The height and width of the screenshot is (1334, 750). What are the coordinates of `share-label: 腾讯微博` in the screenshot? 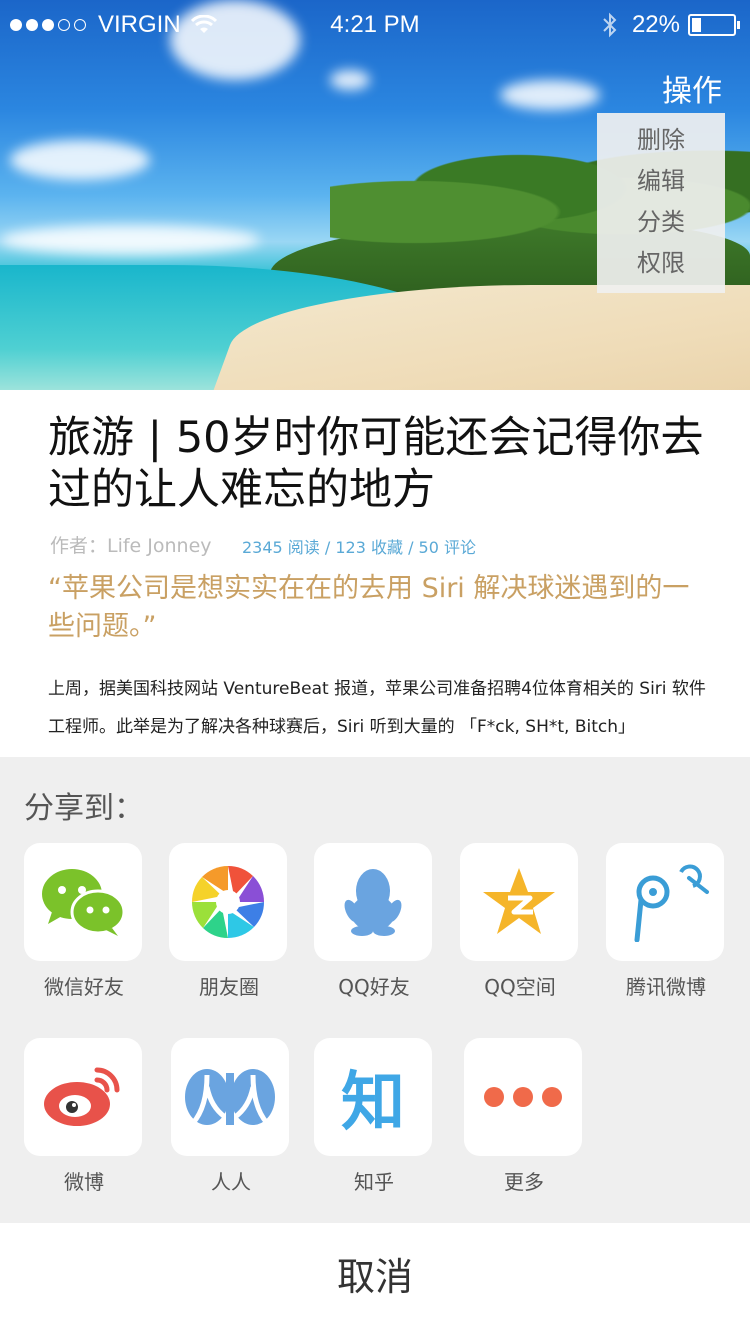 It's located at (666, 987).